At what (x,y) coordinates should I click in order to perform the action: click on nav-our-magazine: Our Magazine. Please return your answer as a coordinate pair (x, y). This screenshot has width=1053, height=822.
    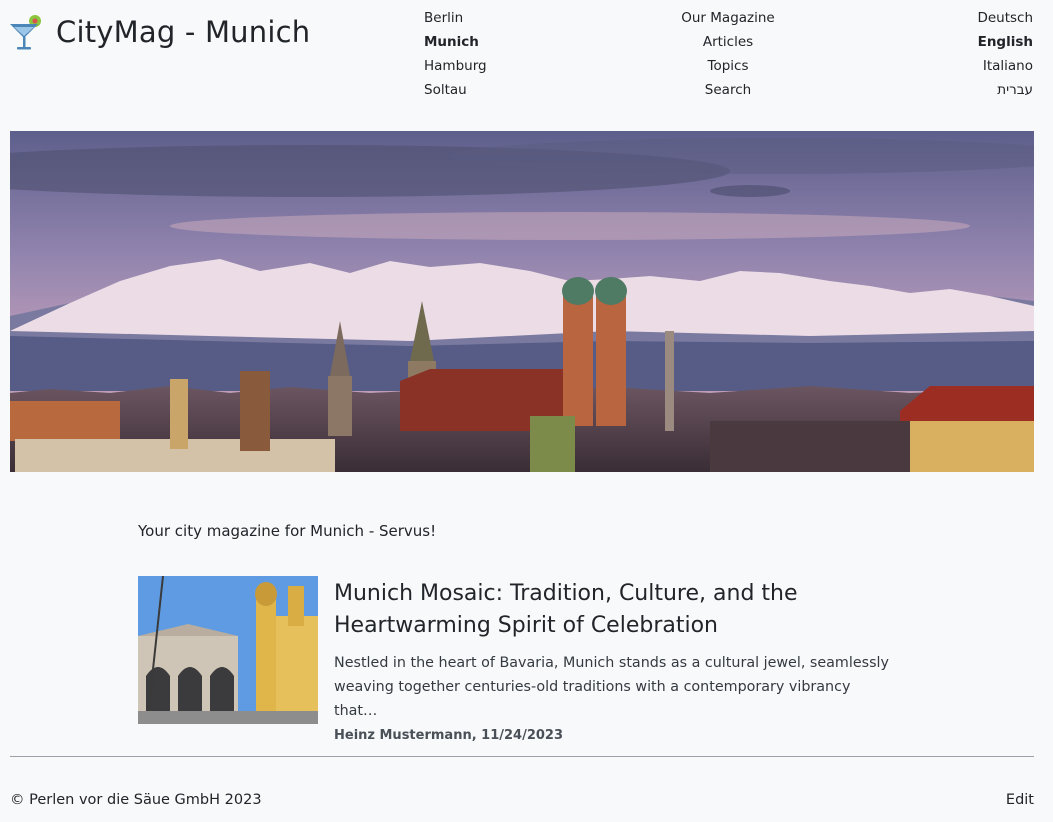
    Looking at the image, I should click on (728, 18).